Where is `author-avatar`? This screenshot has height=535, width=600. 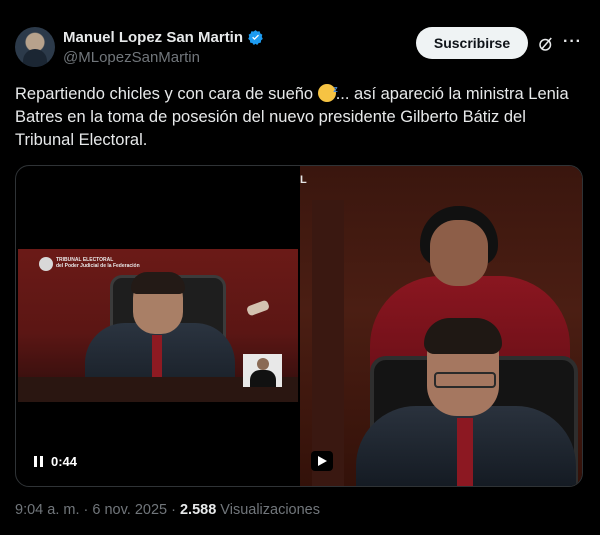
author-avatar is located at coordinates (35, 47).